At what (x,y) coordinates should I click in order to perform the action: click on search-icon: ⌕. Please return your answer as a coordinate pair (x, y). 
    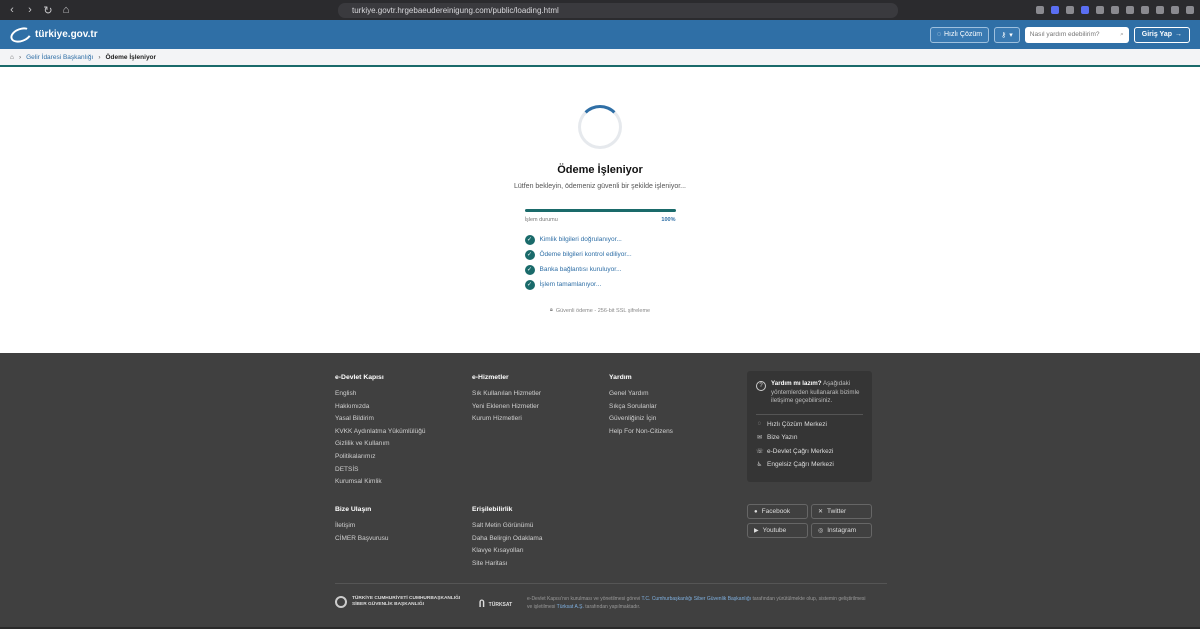
    Looking at the image, I should click on (1122, 35).